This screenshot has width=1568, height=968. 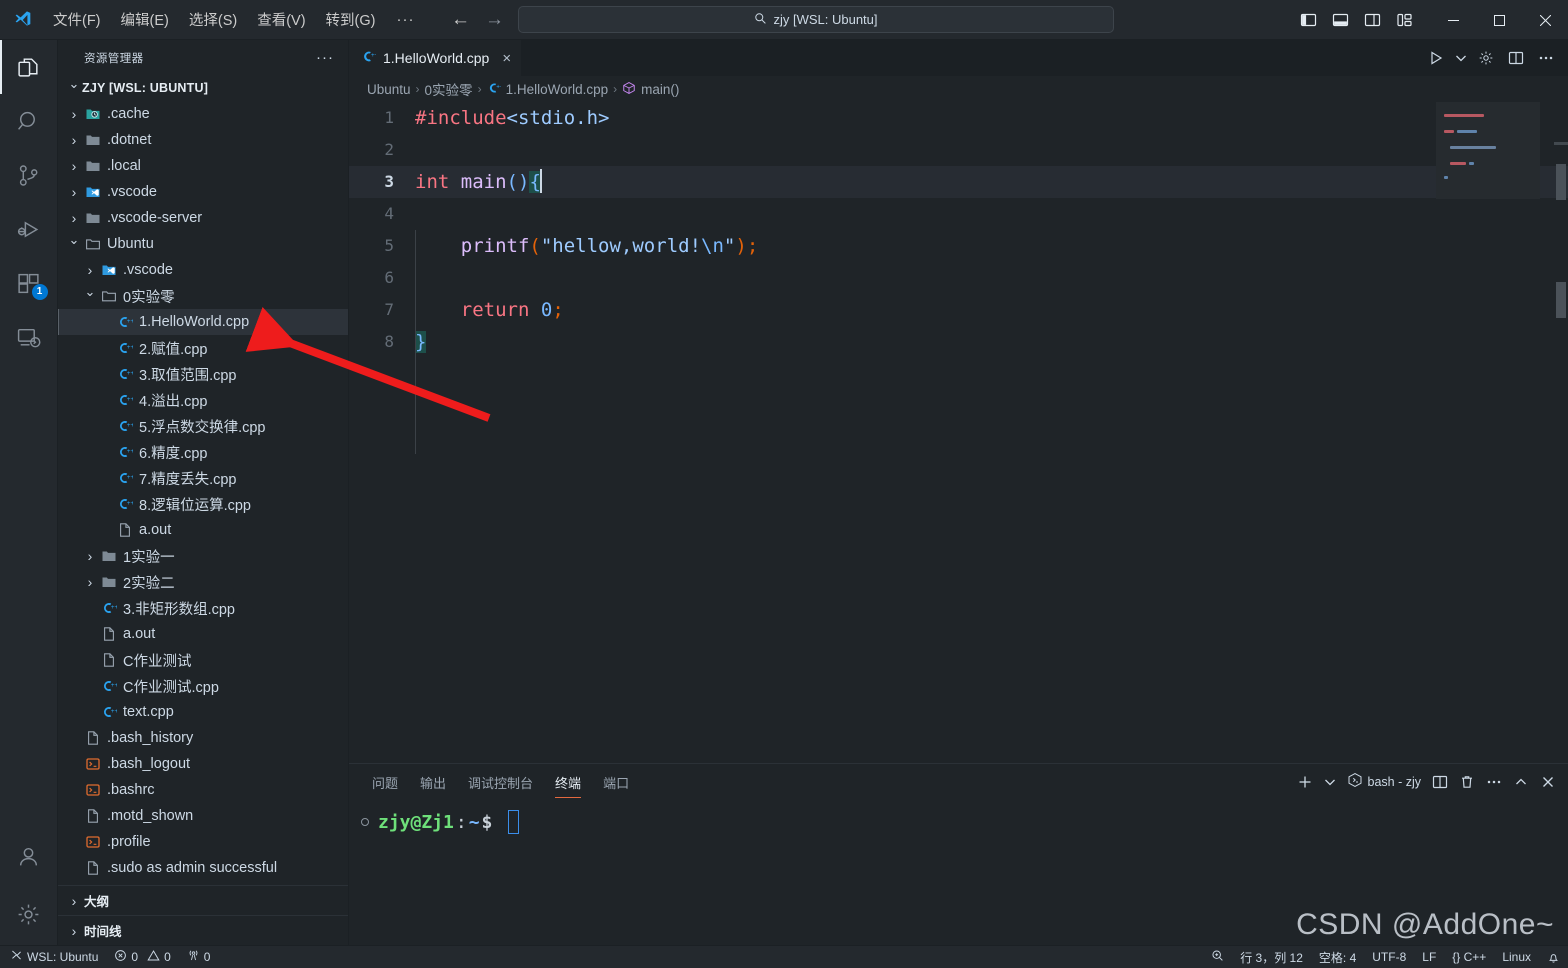 What do you see at coordinates (958, 278) in the screenshot?
I see `code-line: 6` at bounding box center [958, 278].